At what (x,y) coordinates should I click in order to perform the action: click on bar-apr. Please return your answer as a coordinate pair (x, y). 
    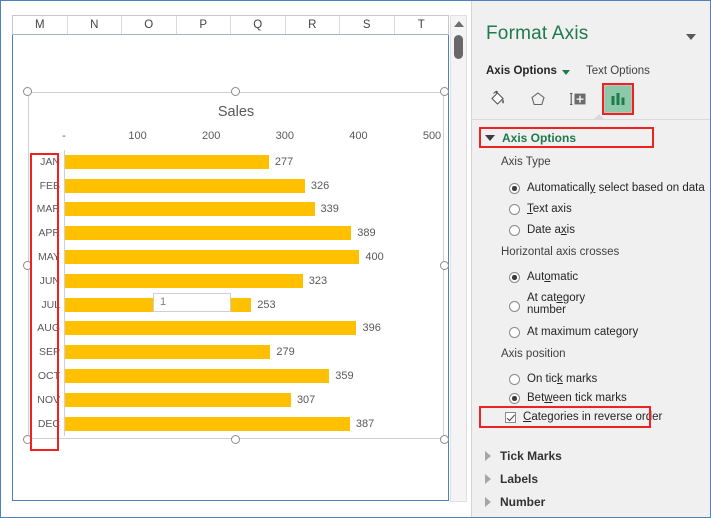
    Looking at the image, I should click on (208, 233).